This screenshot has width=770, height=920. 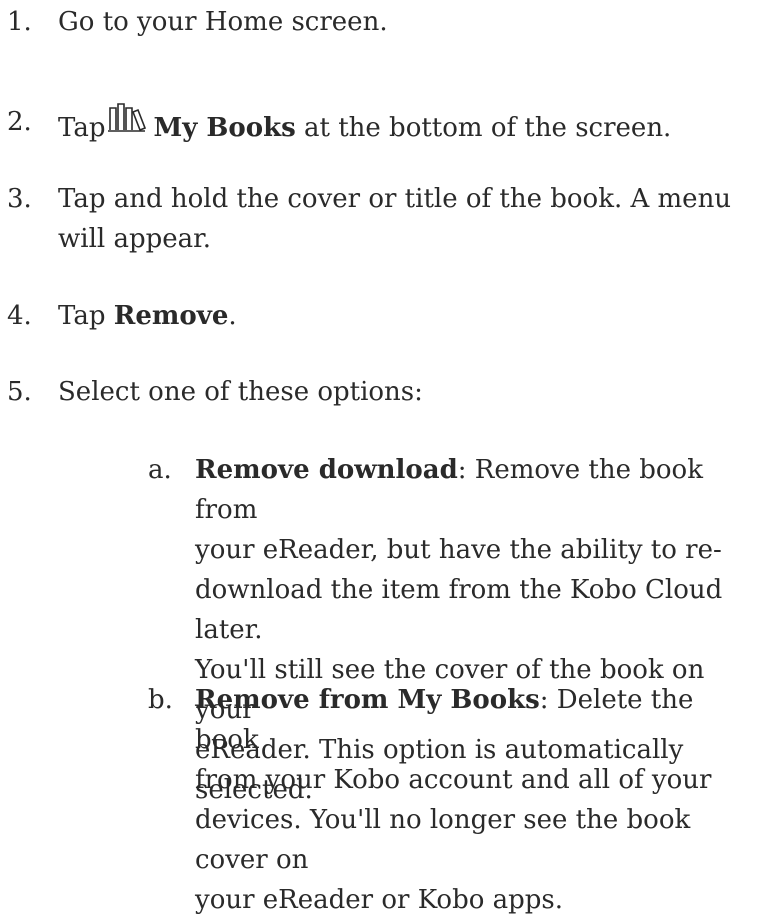 What do you see at coordinates (483, 128) in the screenshot?
I see `step-text-after: at the bottom of the screen.` at bounding box center [483, 128].